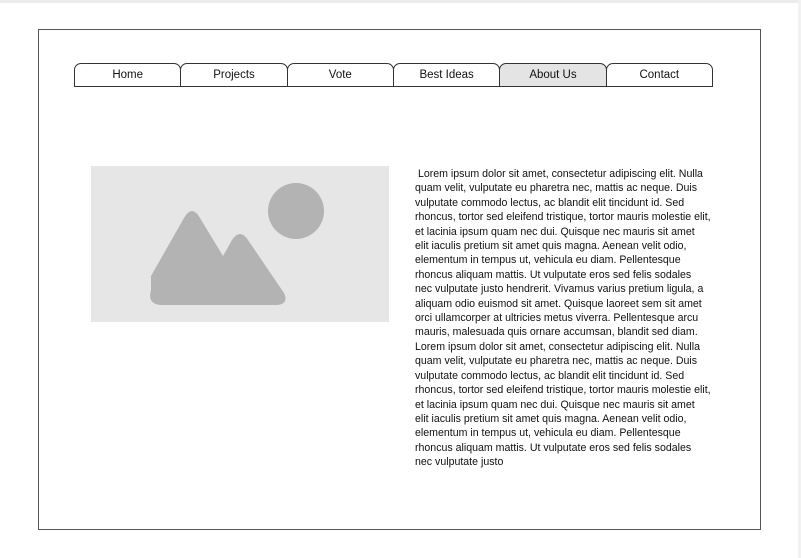  Describe the element at coordinates (237, 244) in the screenshot. I see `image-placeholder-icon` at that location.